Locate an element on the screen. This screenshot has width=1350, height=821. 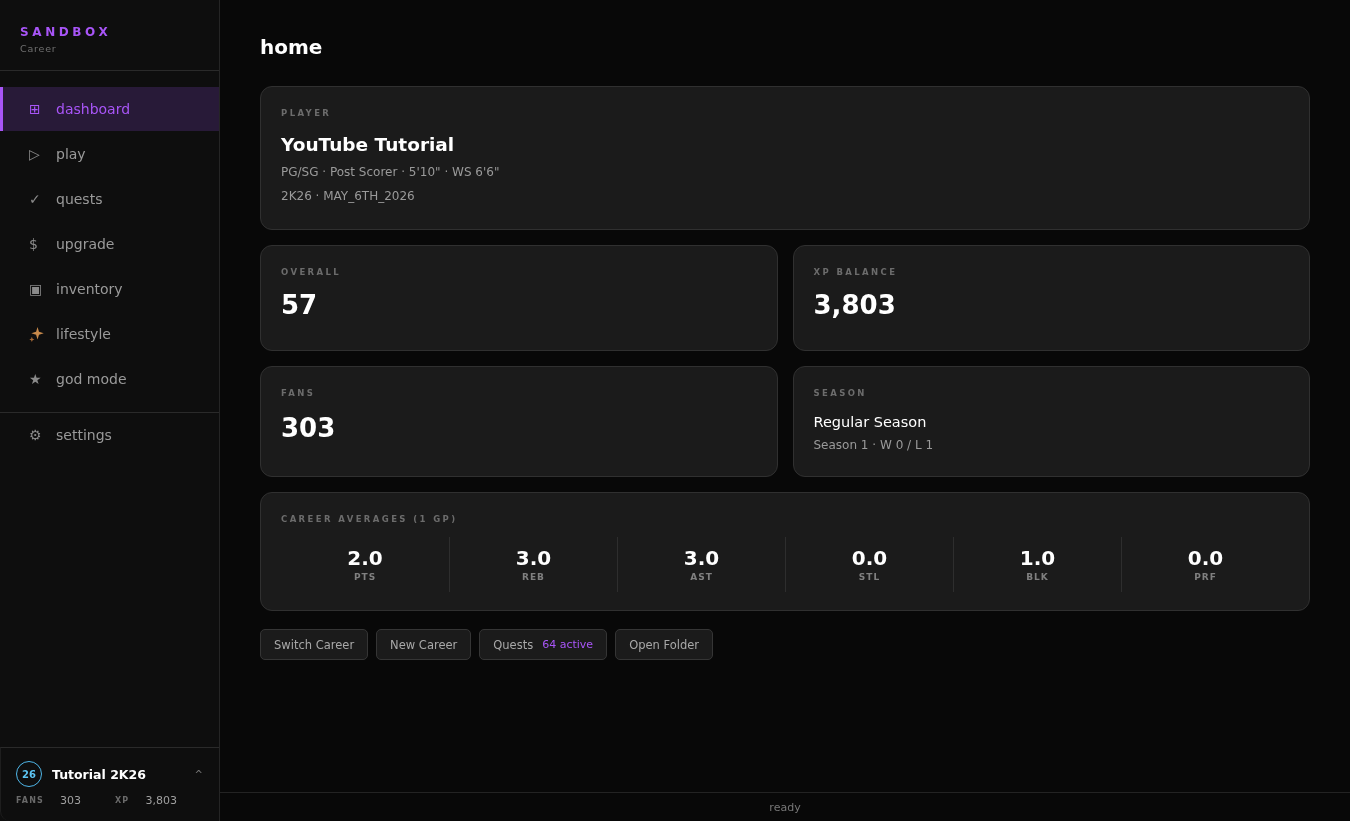
nav-item: ⊞ dashboard is located at coordinates (109, 109).